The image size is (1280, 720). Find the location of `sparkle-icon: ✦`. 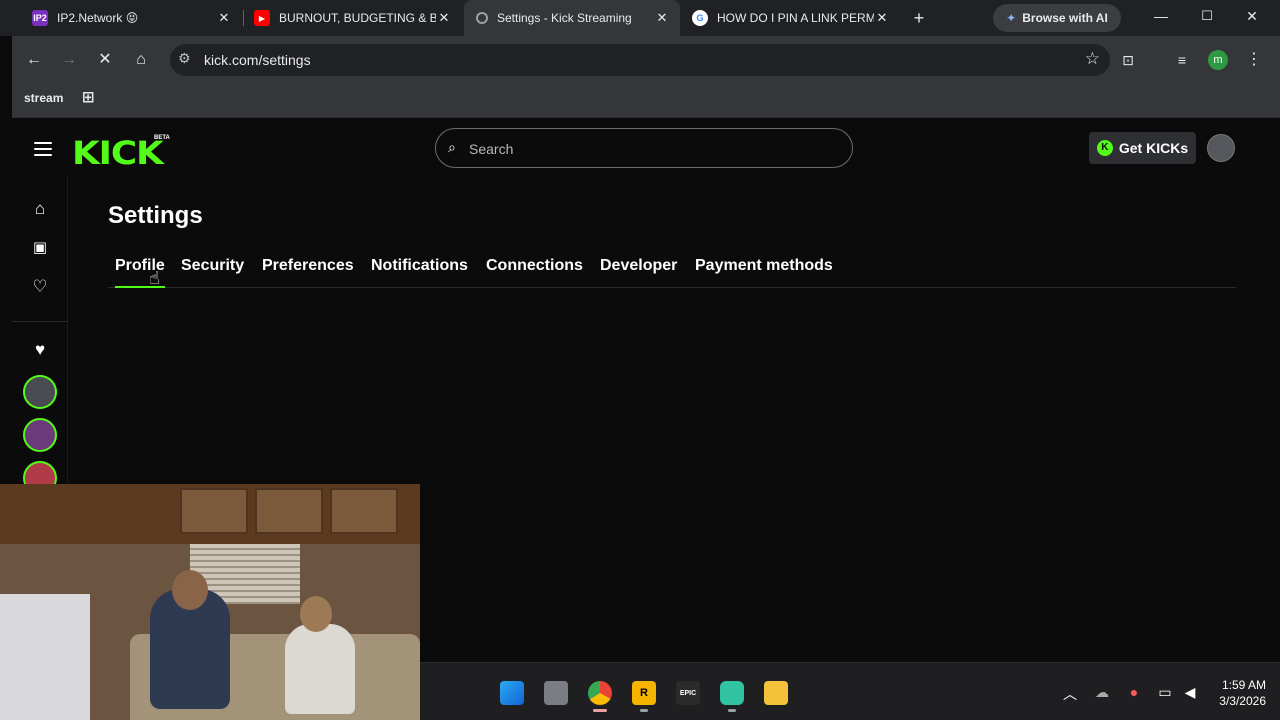

sparkle-icon: ✦ is located at coordinates (1011, 18).